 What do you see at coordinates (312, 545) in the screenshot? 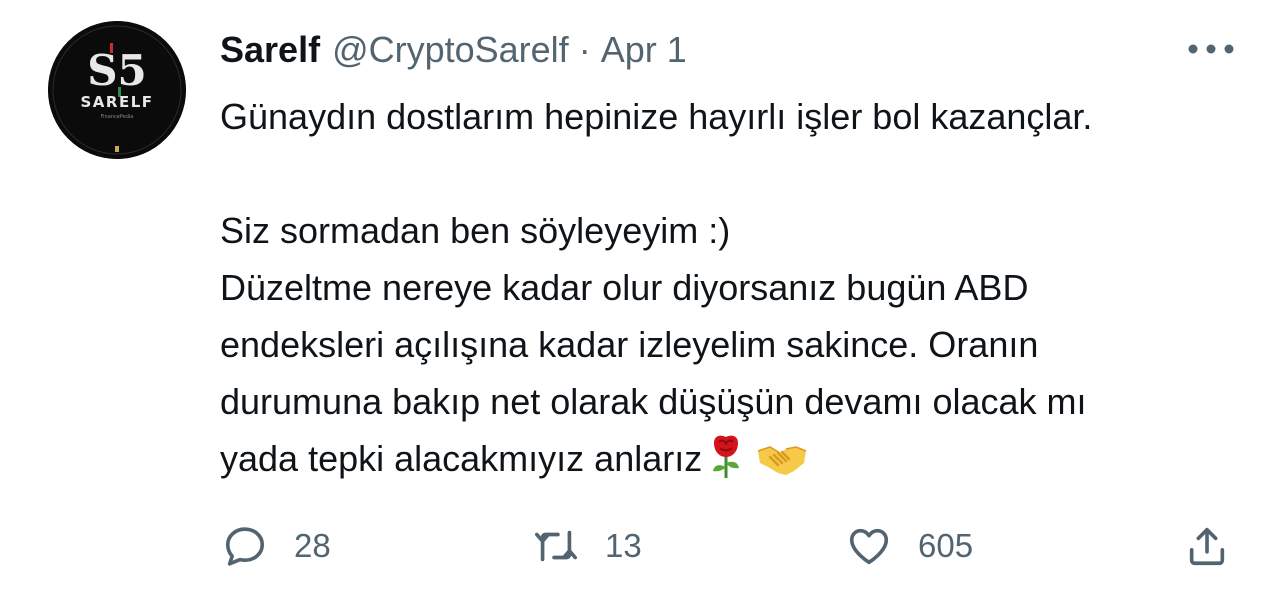
I see `reply-count: 28` at bounding box center [312, 545].